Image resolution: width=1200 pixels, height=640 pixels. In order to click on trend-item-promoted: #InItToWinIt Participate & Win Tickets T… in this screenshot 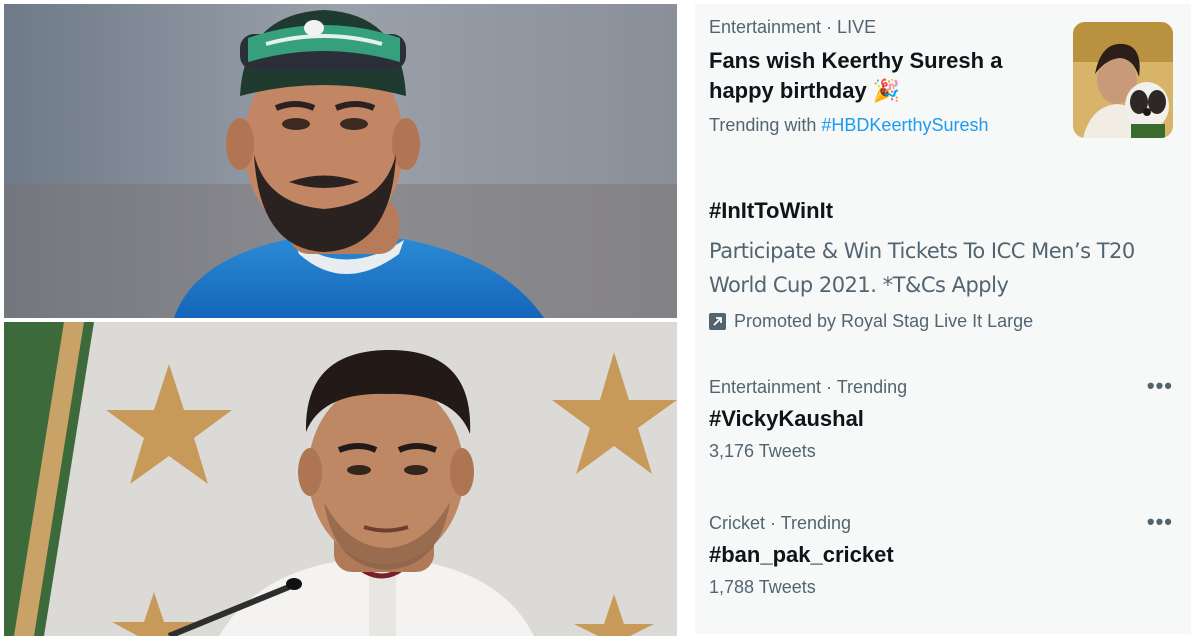, I will do `click(943, 264)`.